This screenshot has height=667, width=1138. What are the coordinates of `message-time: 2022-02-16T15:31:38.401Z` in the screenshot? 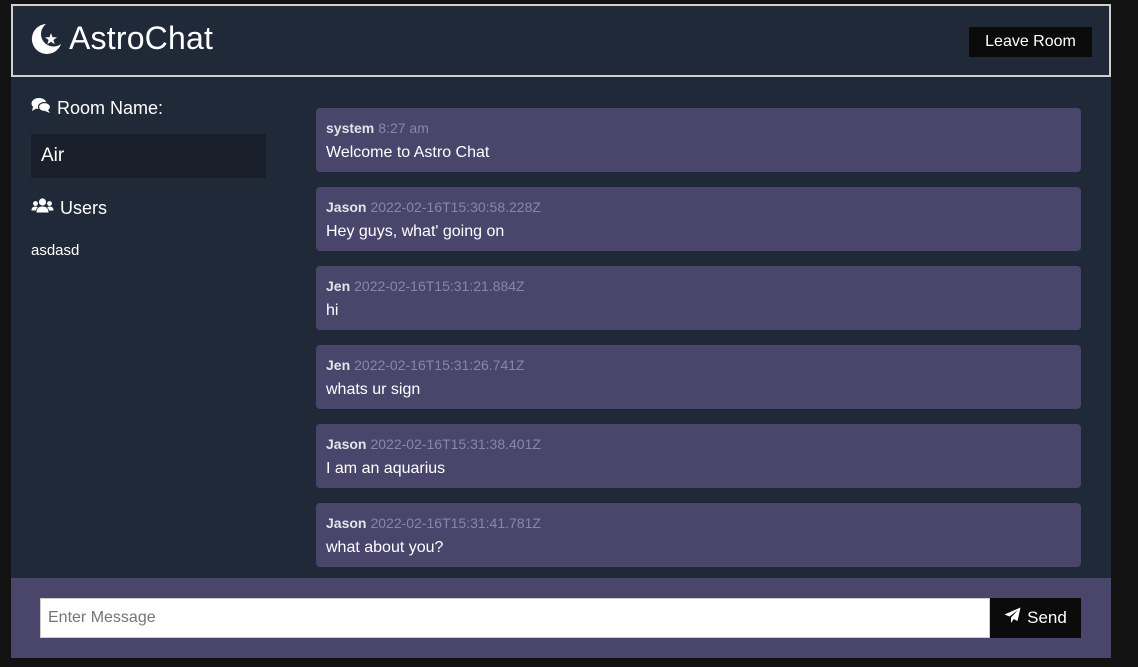 It's located at (455, 444).